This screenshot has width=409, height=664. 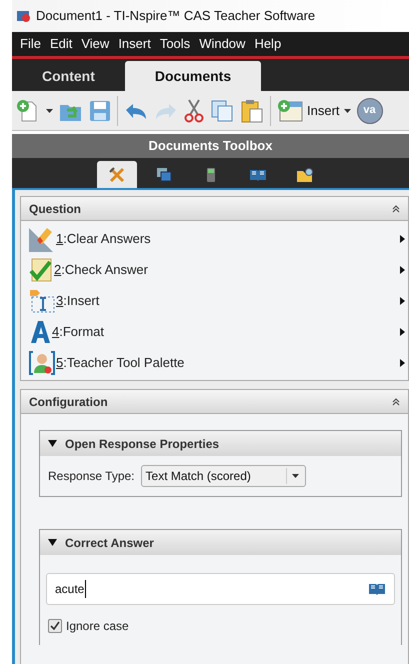 What do you see at coordinates (227, 300) in the screenshot?
I see `menu-item: 3:Insert` at bounding box center [227, 300].